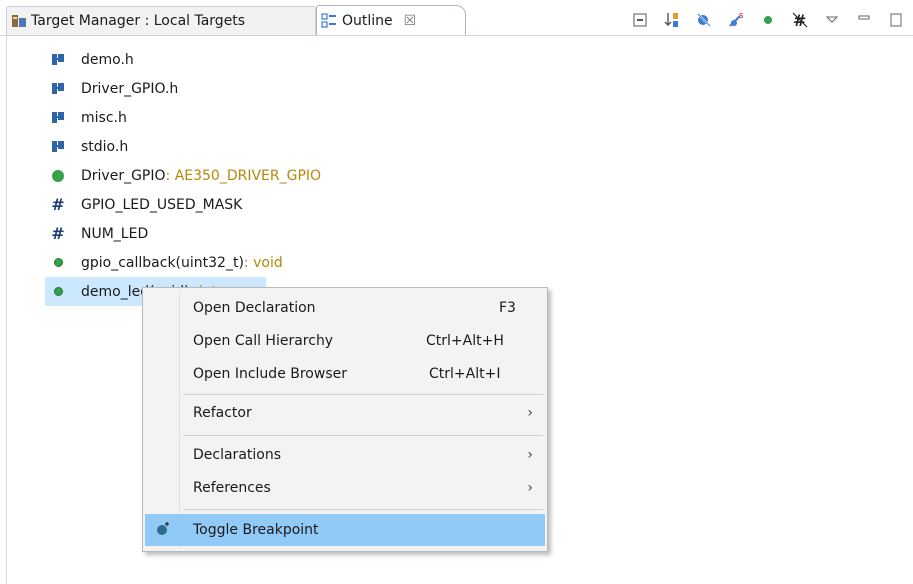 This screenshot has width=913, height=584. Describe the element at coordinates (163, 529) in the screenshot. I see `breakpoint-icon` at that location.